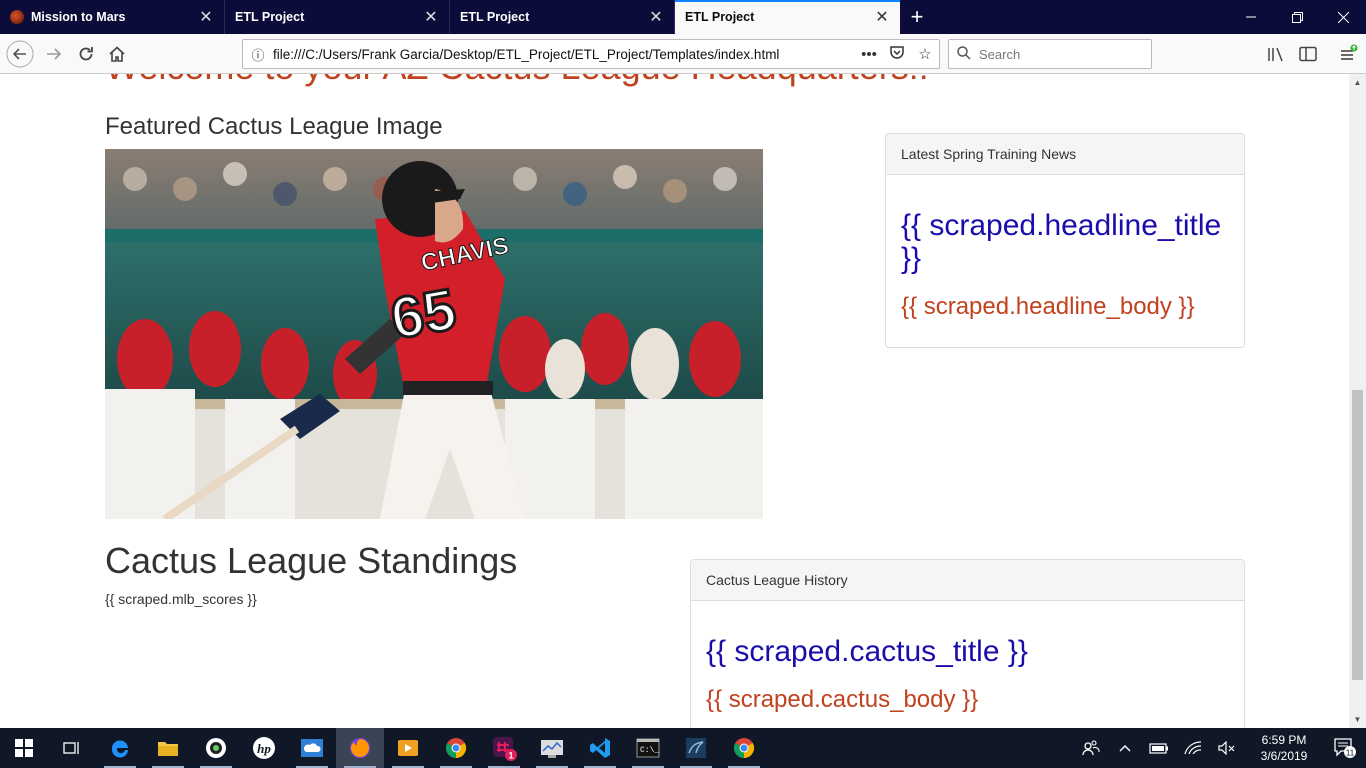 This screenshot has width=1366, height=768. I want to click on battery-icon, so click(1159, 748).